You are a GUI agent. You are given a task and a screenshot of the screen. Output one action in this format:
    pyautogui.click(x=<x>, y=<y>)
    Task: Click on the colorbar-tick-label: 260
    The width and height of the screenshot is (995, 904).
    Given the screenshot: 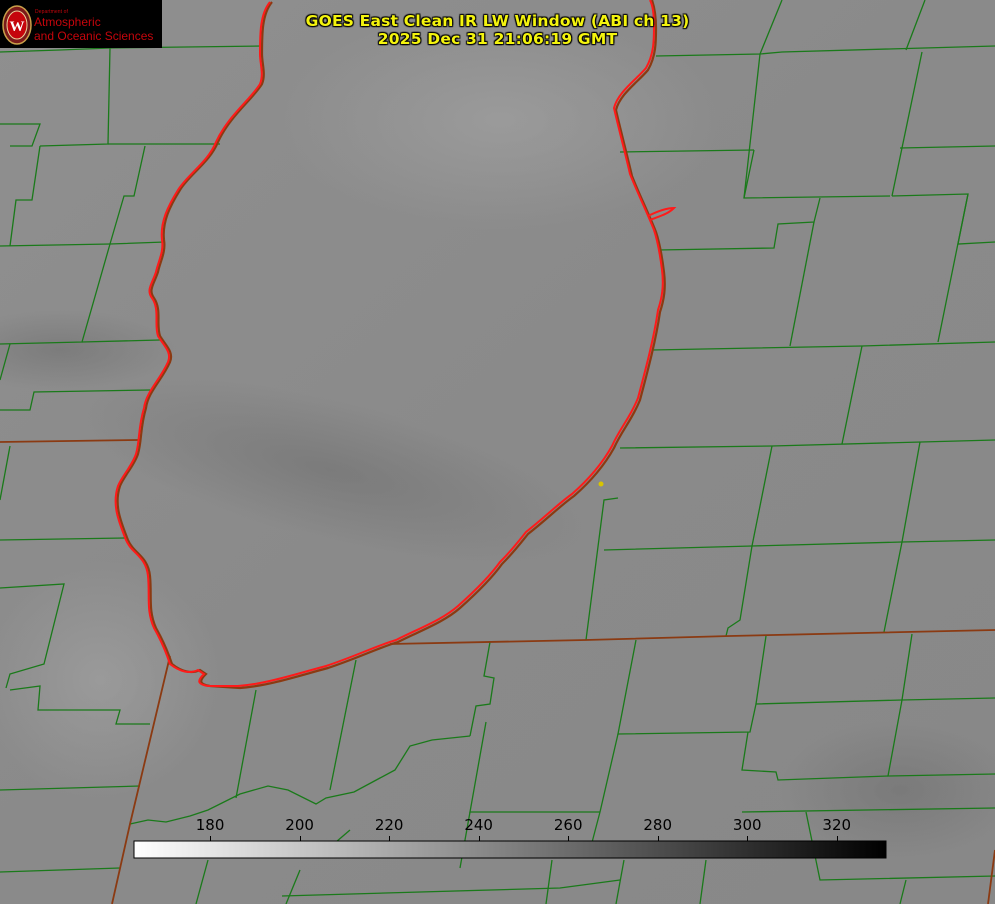 What is the action you would take?
    pyautogui.click(x=568, y=825)
    